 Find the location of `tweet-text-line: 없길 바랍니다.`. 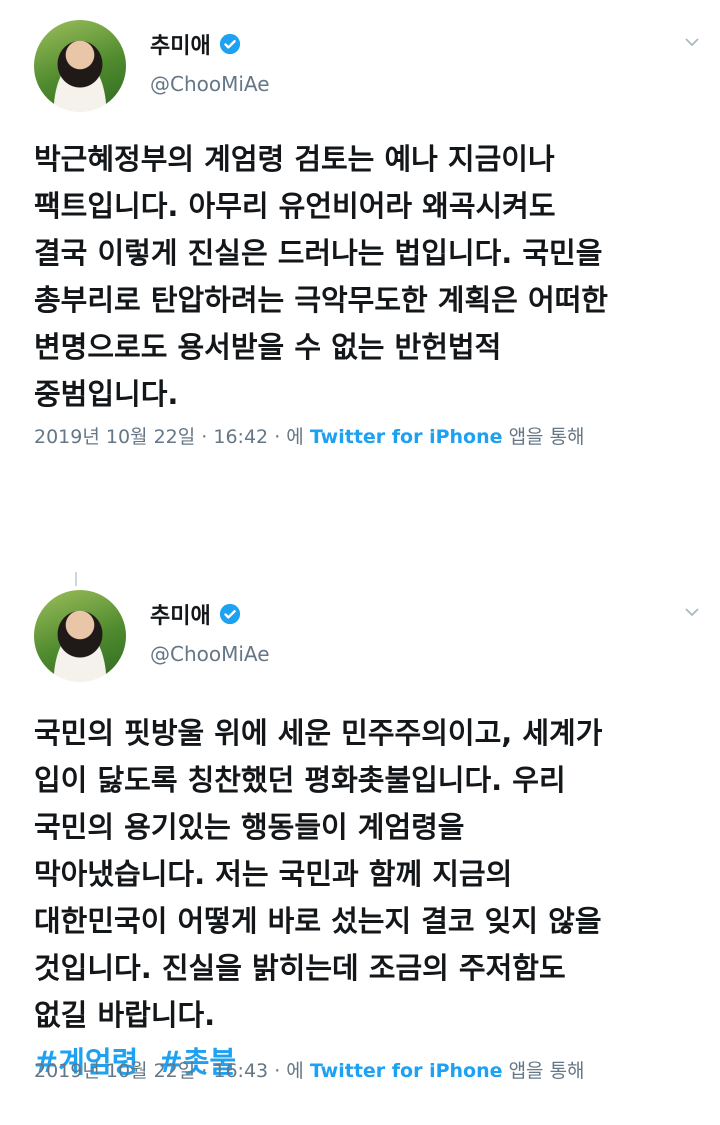

tweet-text-line: 없길 바랍니다. is located at coordinates (125, 1015).